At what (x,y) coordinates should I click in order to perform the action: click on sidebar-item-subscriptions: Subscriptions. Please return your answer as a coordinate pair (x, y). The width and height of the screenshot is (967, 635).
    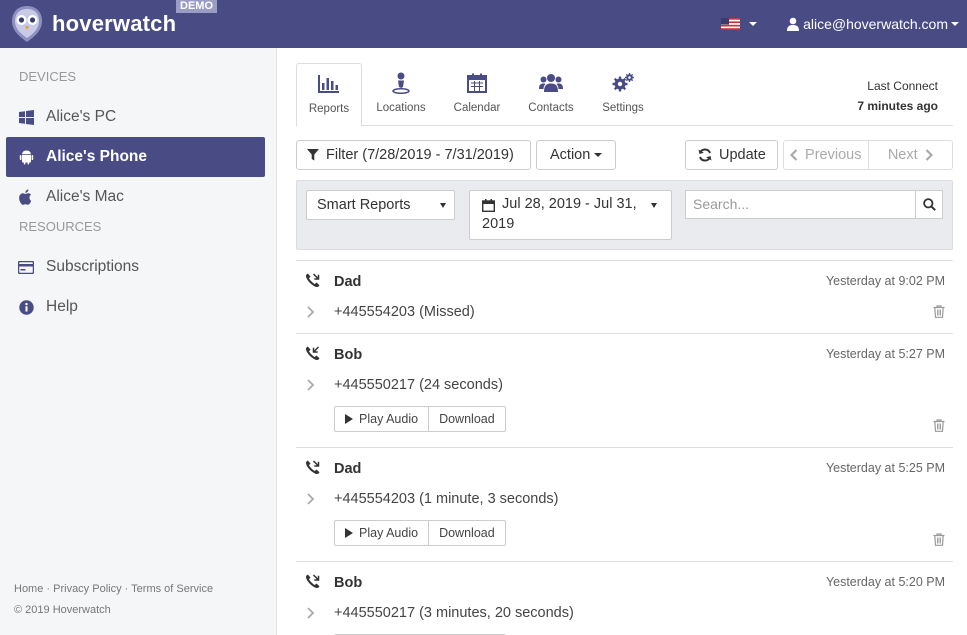
    Looking at the image, I should click on (135, 267).